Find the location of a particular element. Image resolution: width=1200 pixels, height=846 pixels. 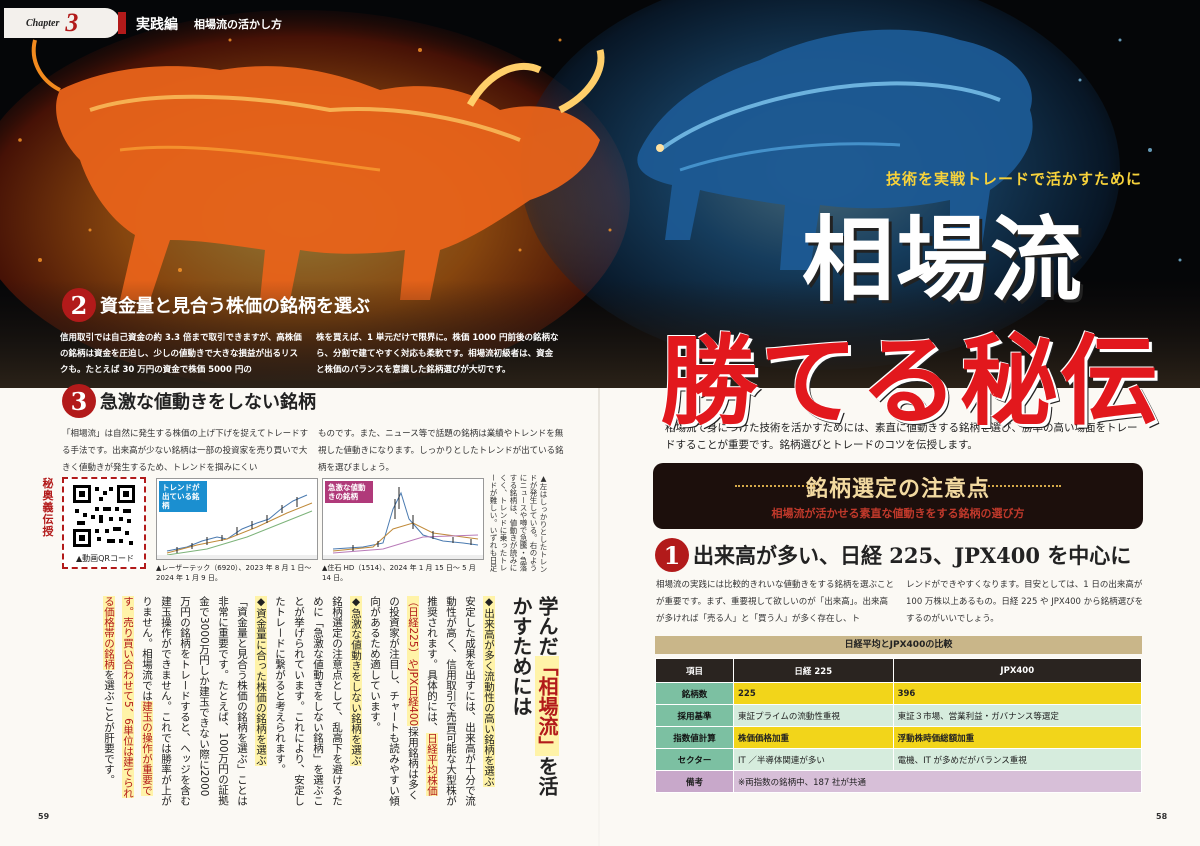

section3-title: 急激な値動きをしない銘柄 is located at coordinates (208, 402).